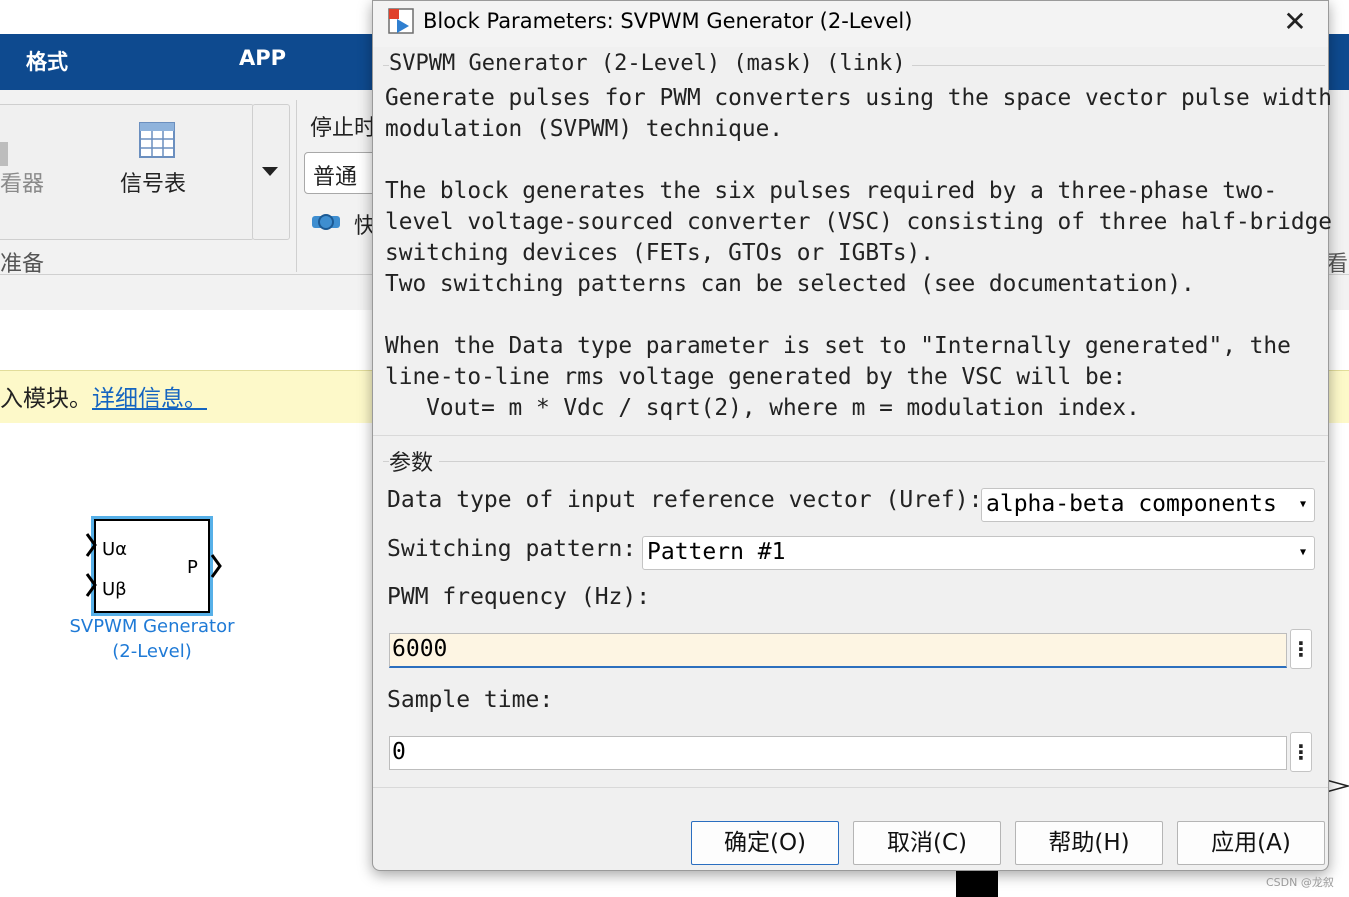 The image size is (1349, 897). What do you see at coordinates (296, 186) in the screenshot?
I see `group-separator` at bounding box center [296, 186].